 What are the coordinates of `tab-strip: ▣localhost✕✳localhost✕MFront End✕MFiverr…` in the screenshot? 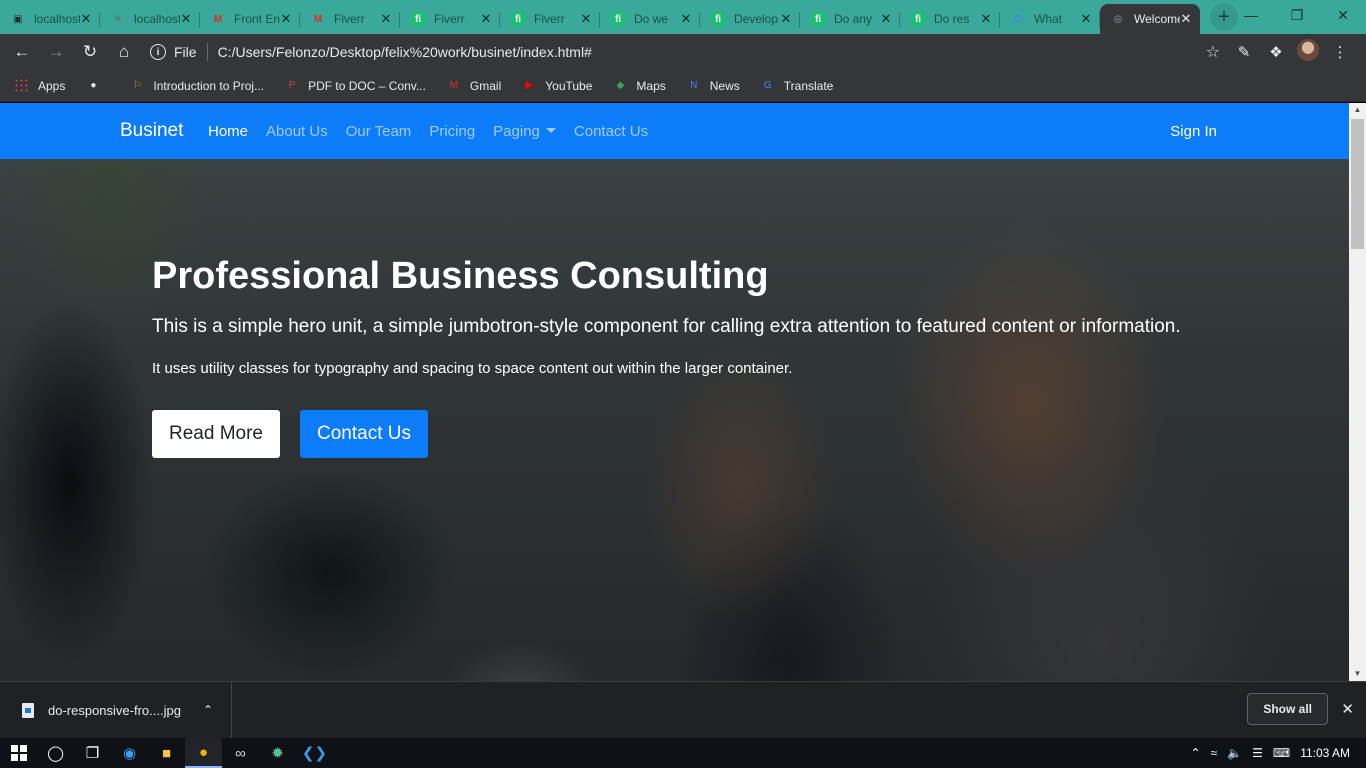 It's located at (683, 17).